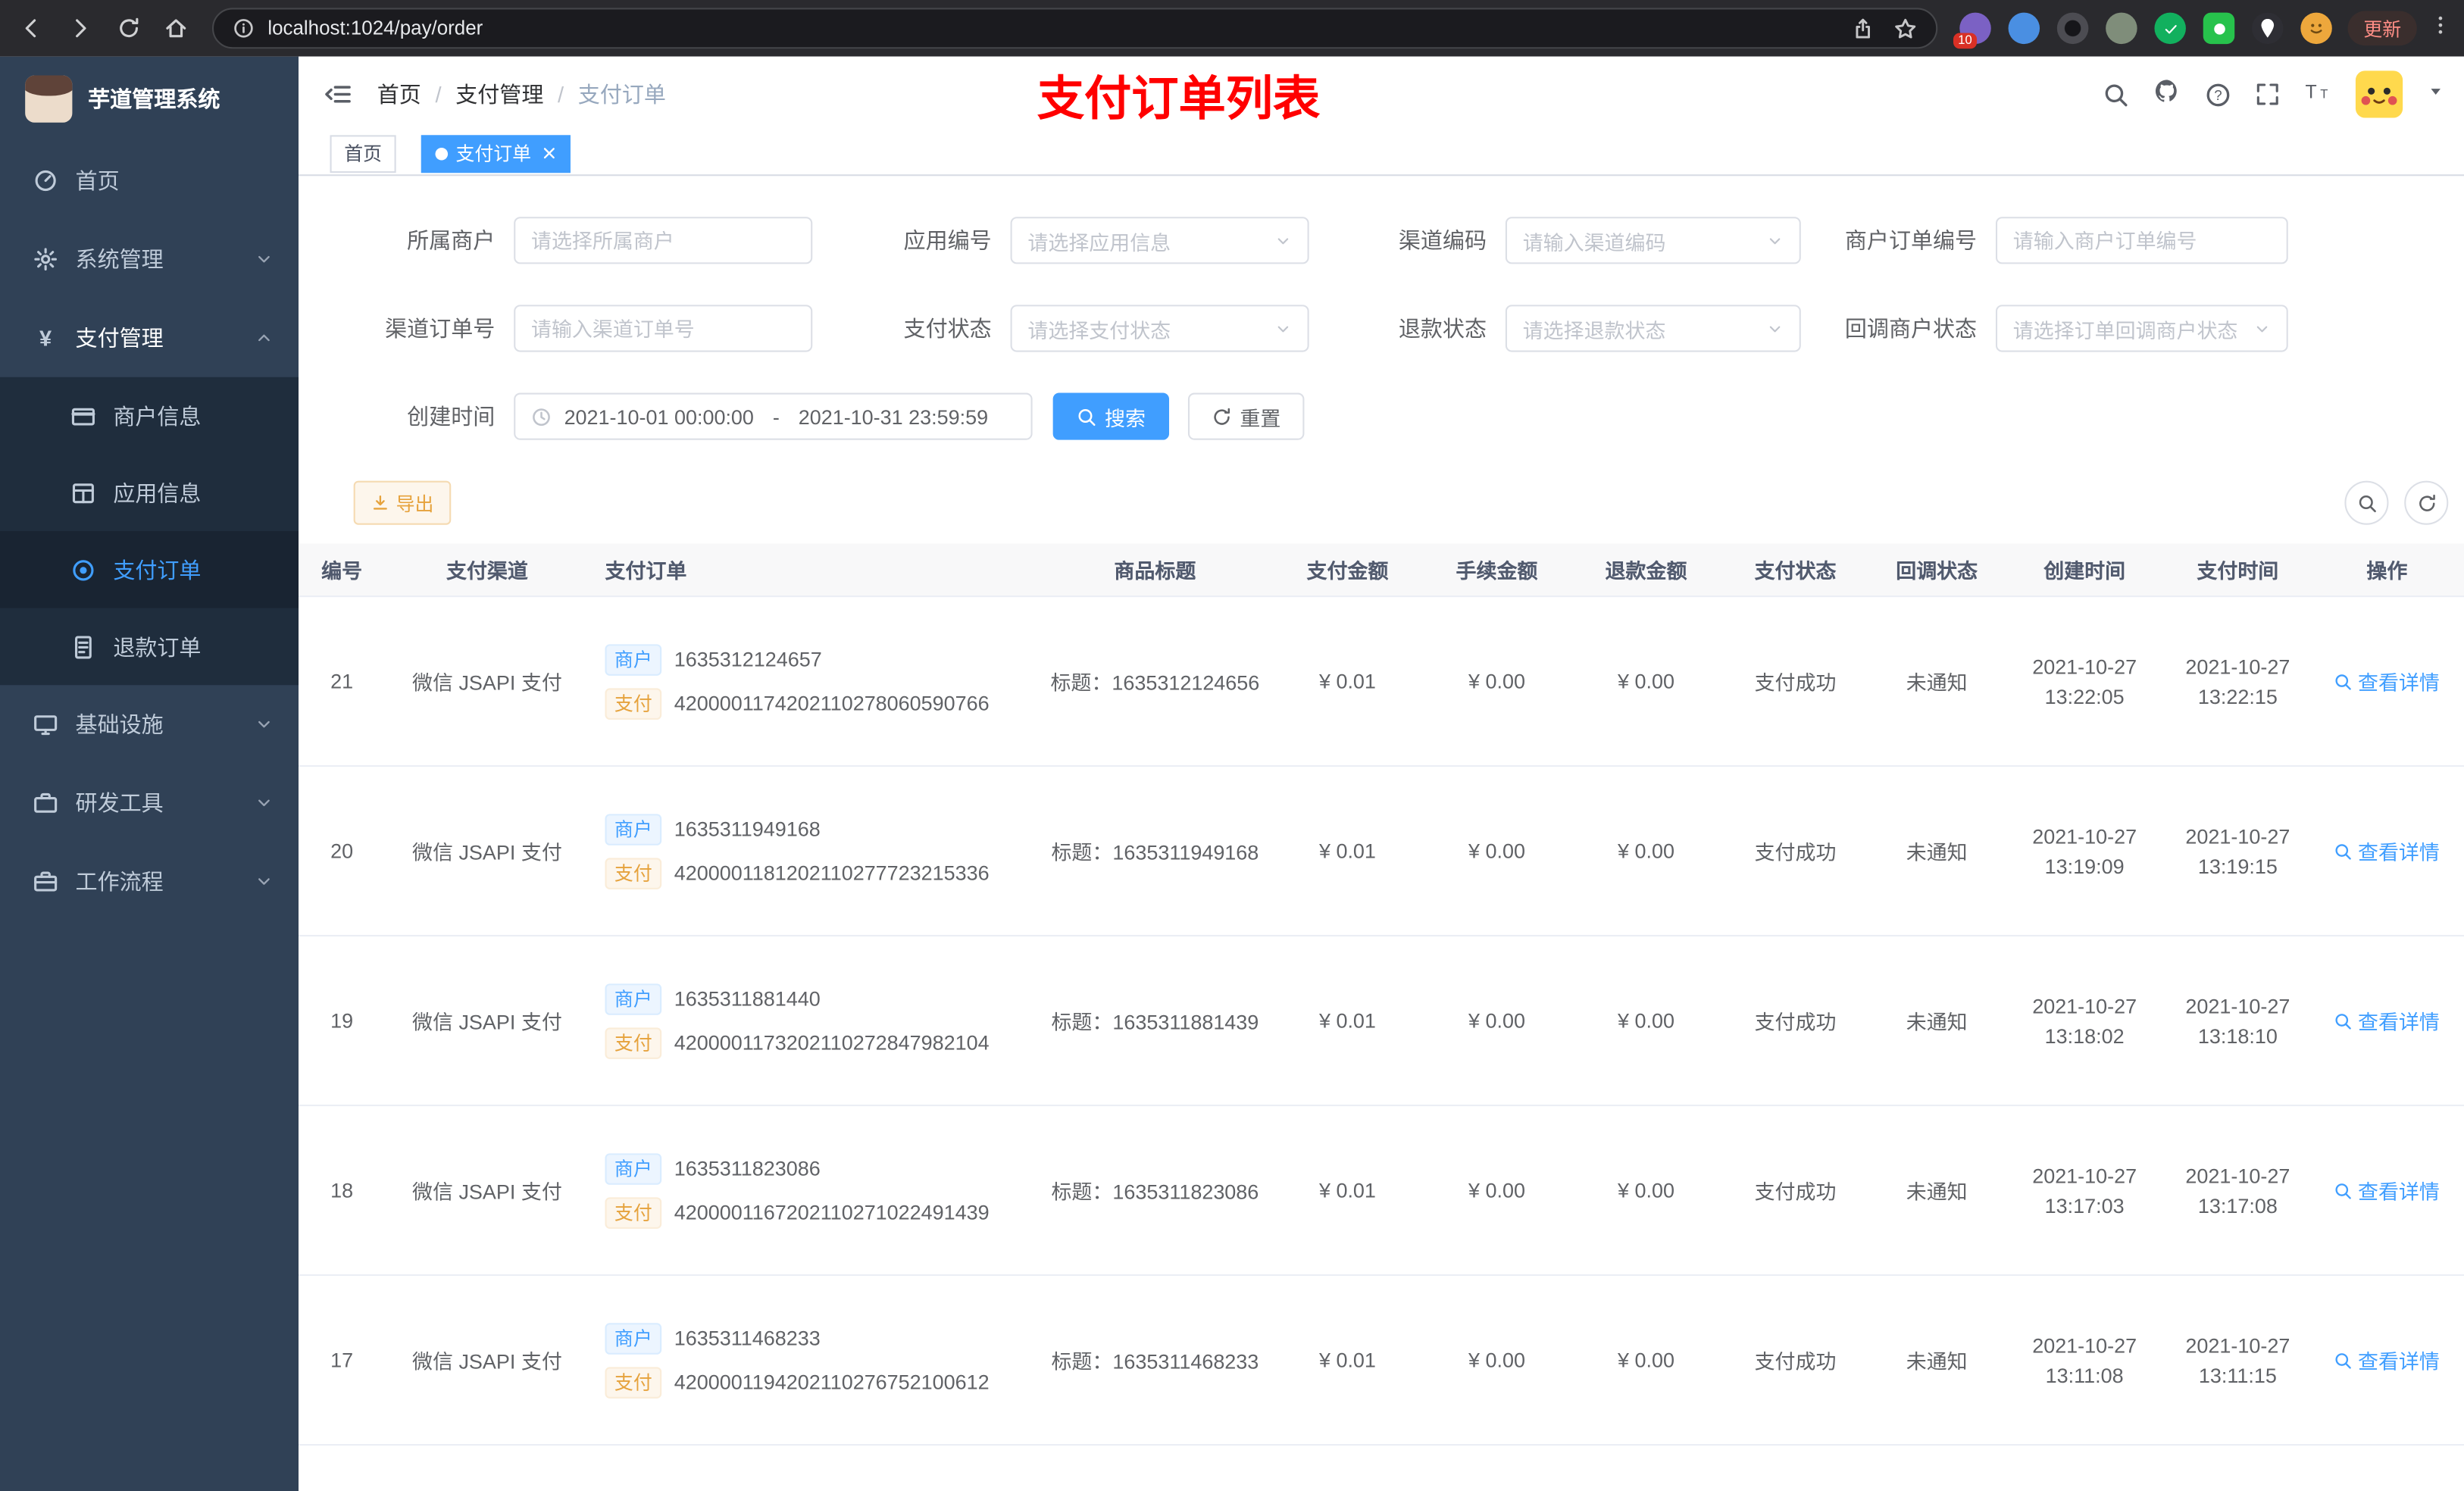 The width and height of the screenshot is (2464, 1491). Describe the element at coordinates (2440, 28) in the screenshot. I see `browser-menu-icon` at that location.